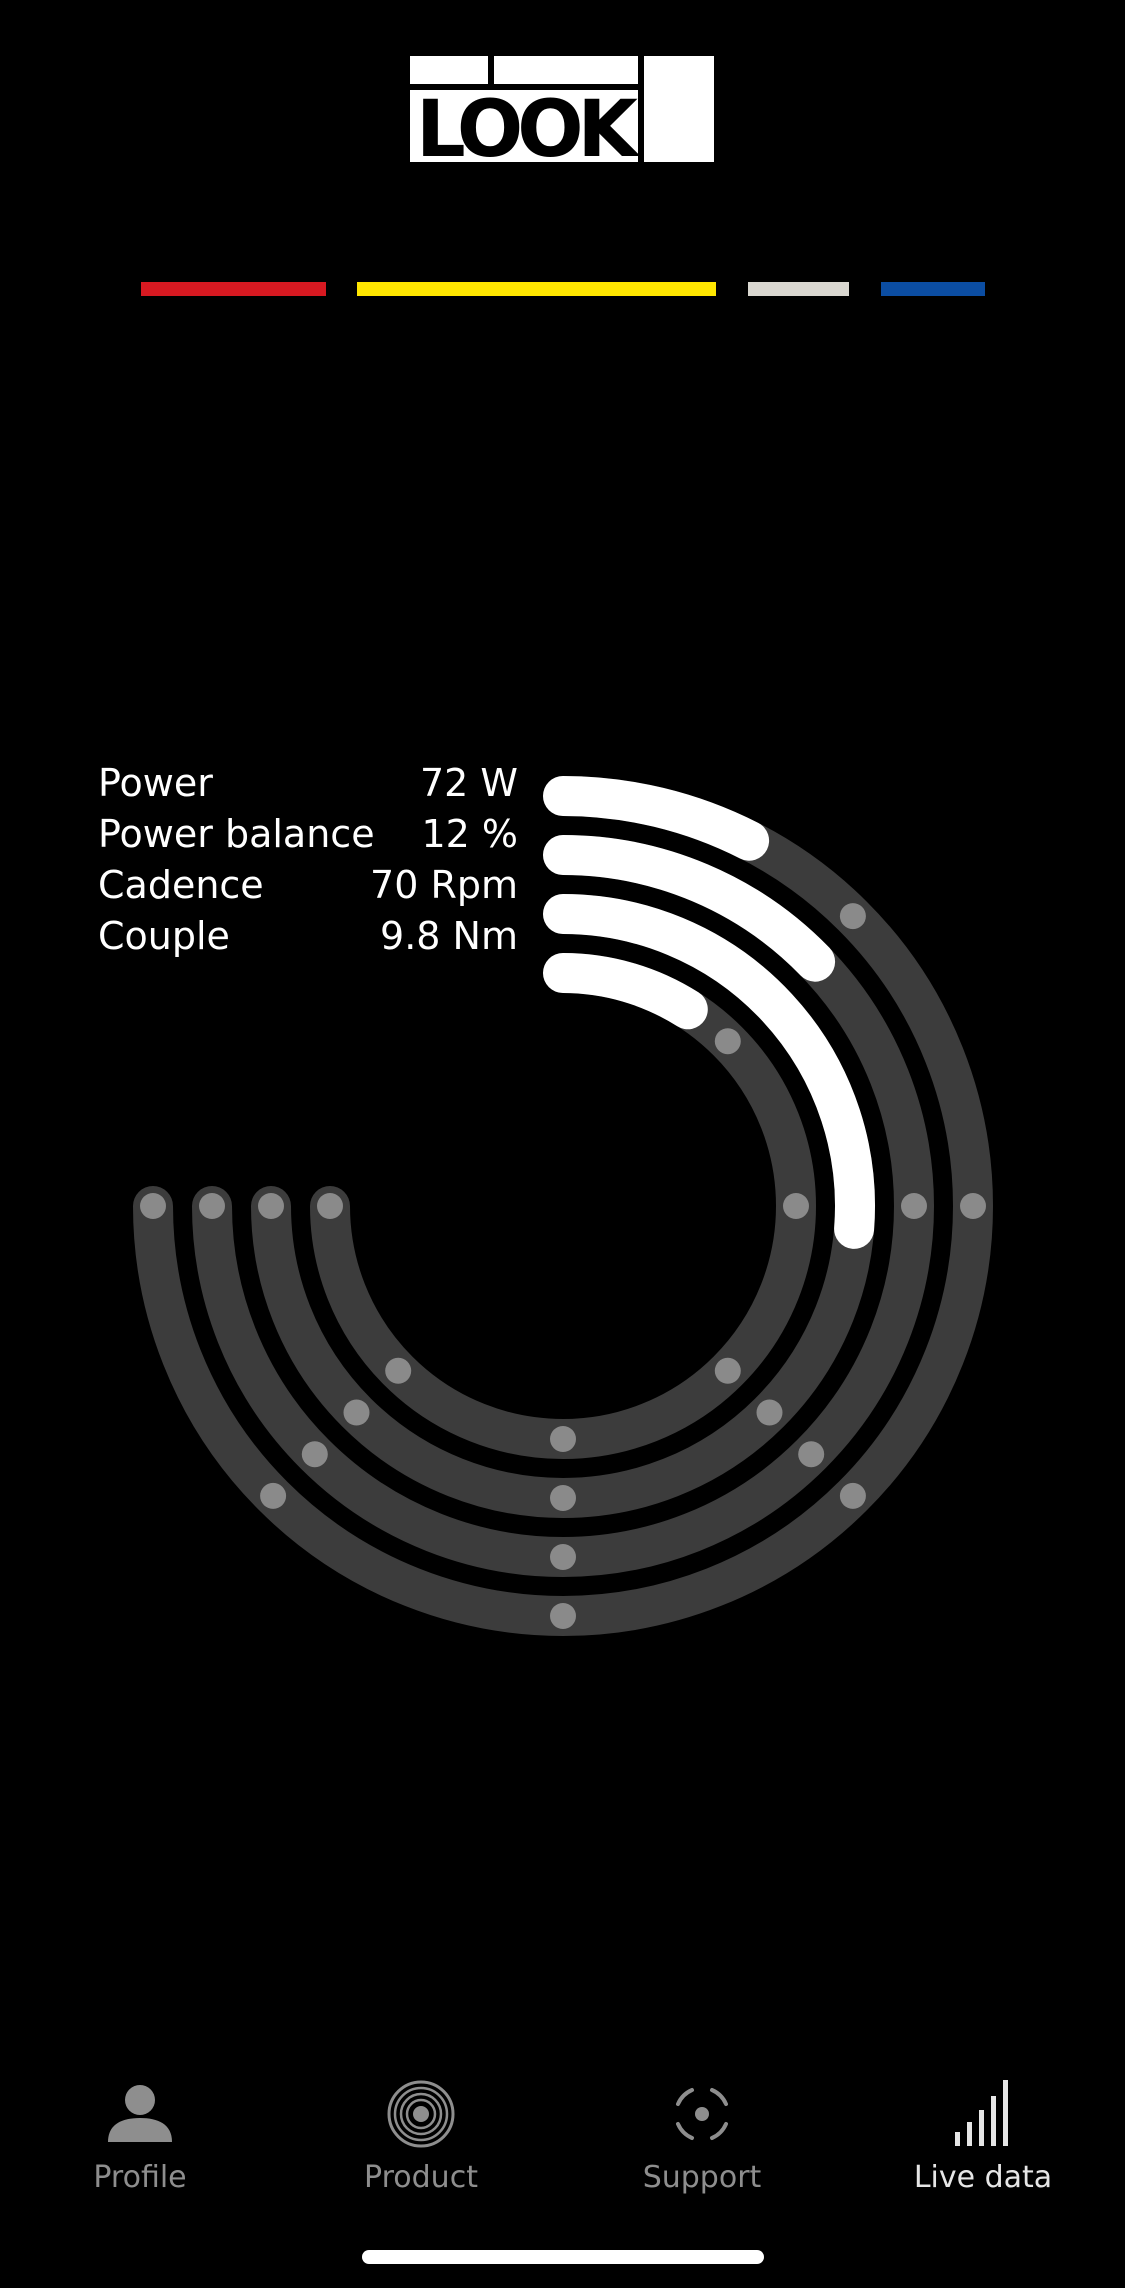  What do you see at coordinates (140, 2113) in the screenshot?
I see `person-icon` at bounding box center [140, 2113].